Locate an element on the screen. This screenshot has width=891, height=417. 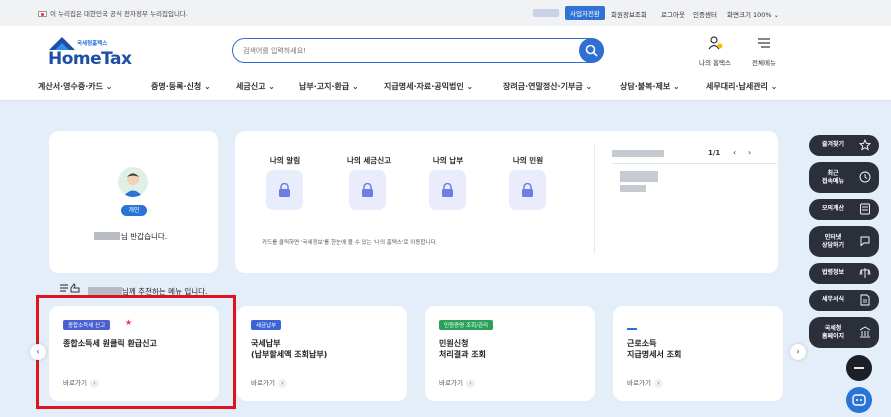
side-recent-menu-button: 최근 접속메뉴 is located at coordinates (844, 177).